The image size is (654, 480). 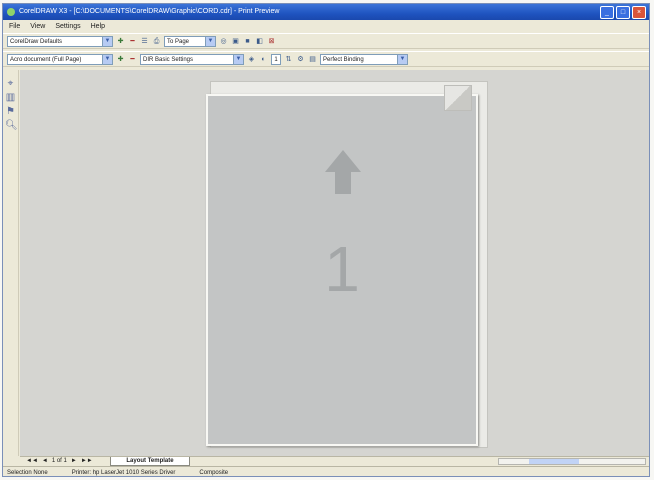 I want to click on status-printer: Printer: hp LaserJet 1010 Series Driver, so click(x=123, y=473).